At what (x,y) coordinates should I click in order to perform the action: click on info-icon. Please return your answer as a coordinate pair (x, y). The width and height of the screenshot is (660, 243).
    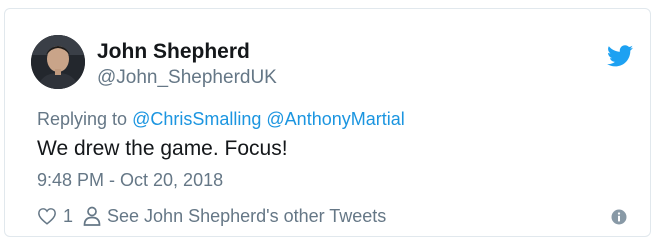
    Looking at the image, I should click on (619, 217).